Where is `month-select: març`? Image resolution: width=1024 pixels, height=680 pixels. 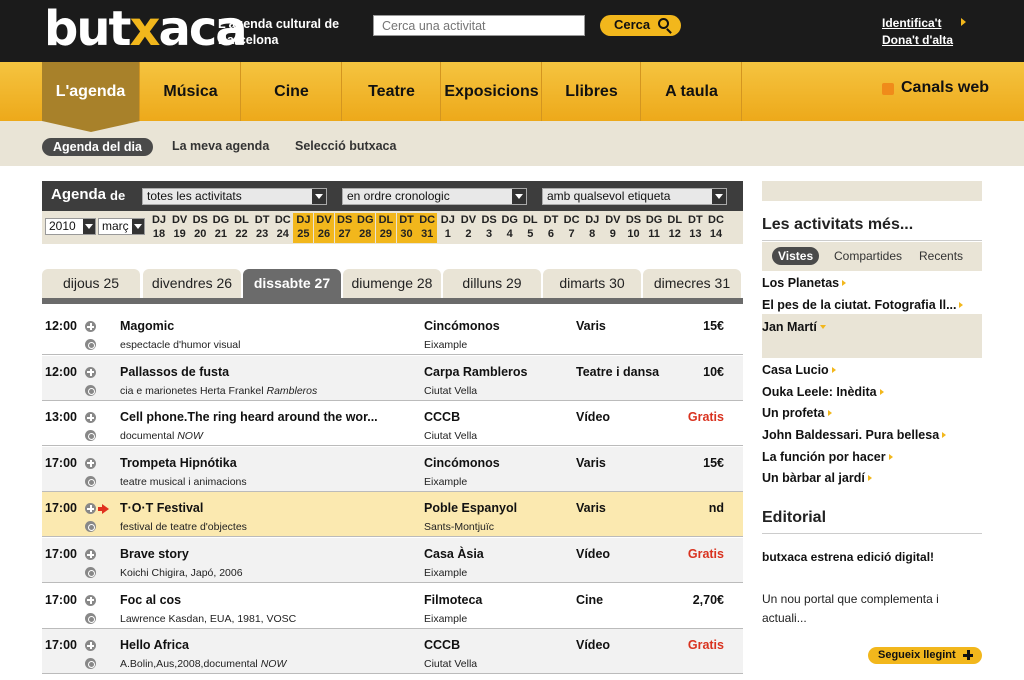 month-select: març is located at coordinates (121, 226).